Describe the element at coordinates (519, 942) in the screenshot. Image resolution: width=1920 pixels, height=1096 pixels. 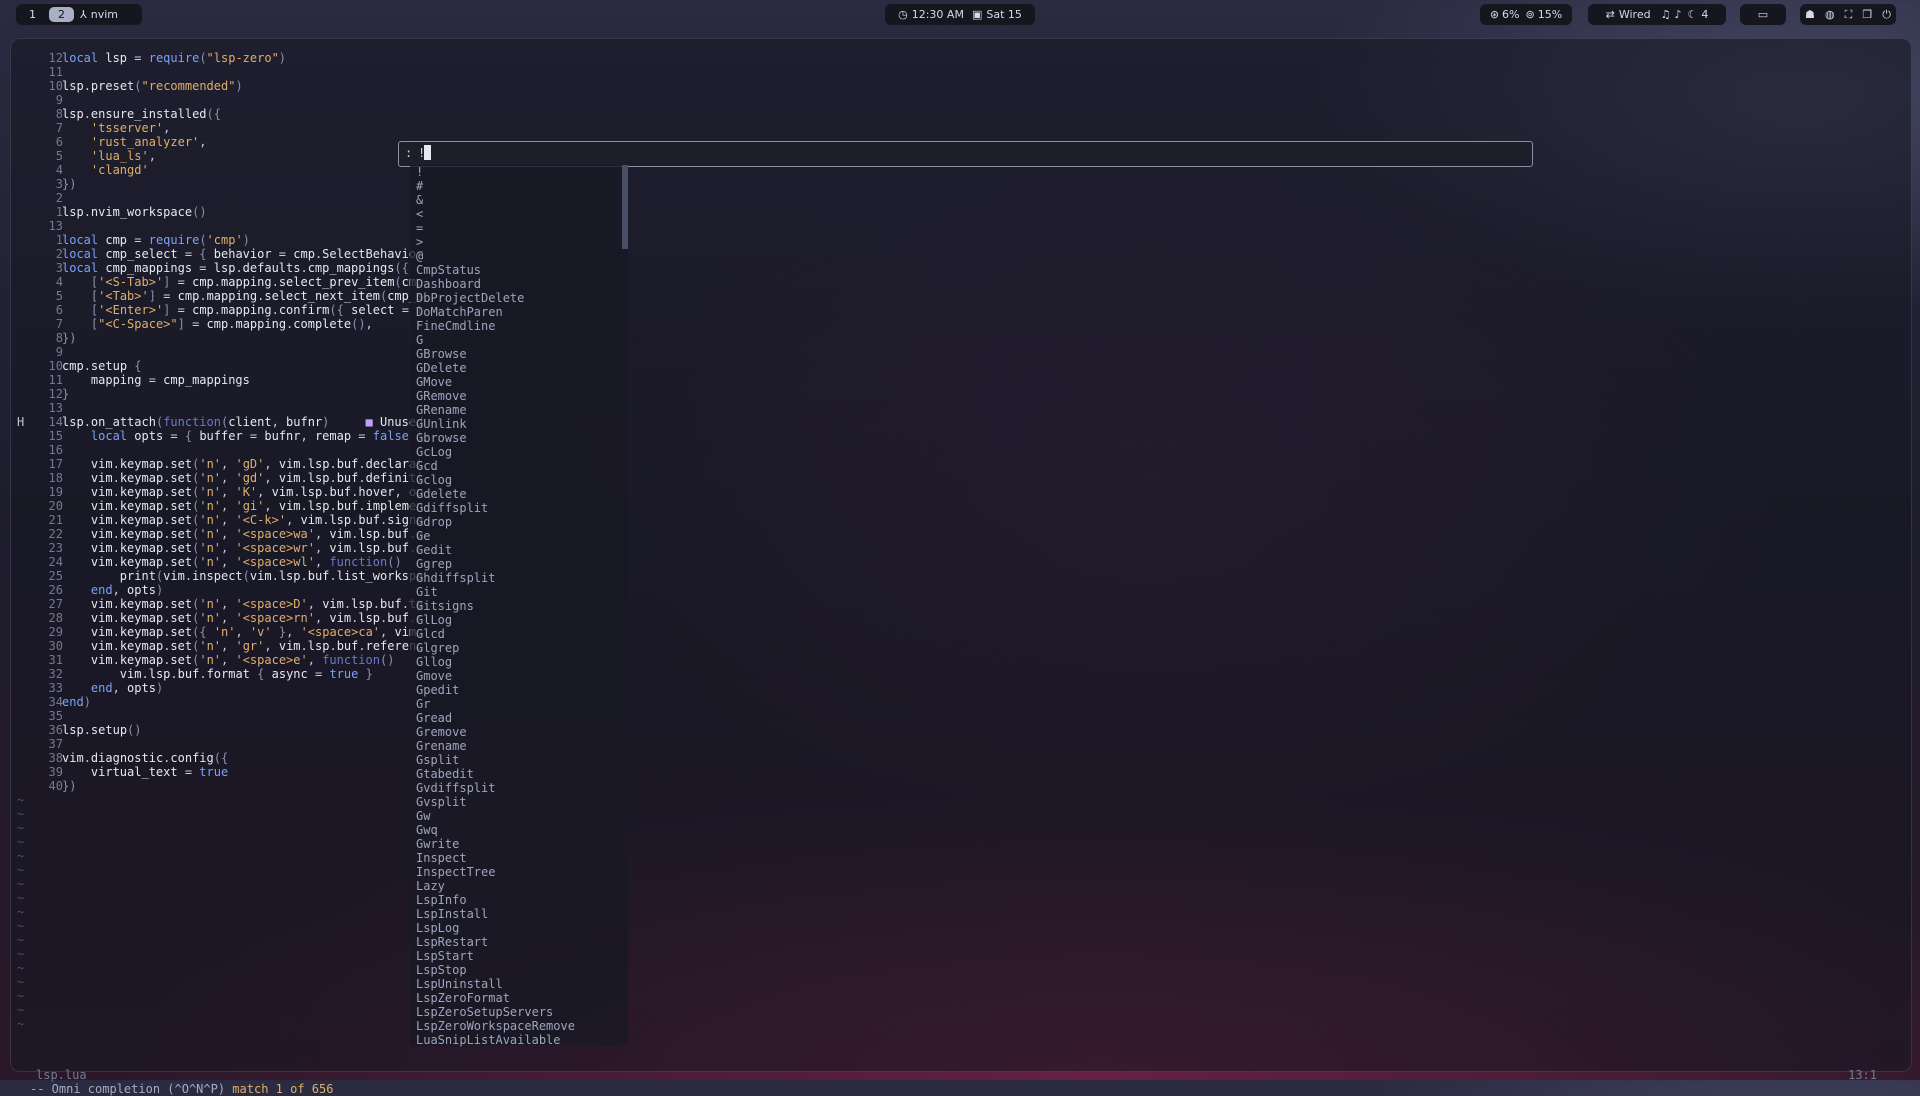
I see `completion-item: LspRestart` at that location.